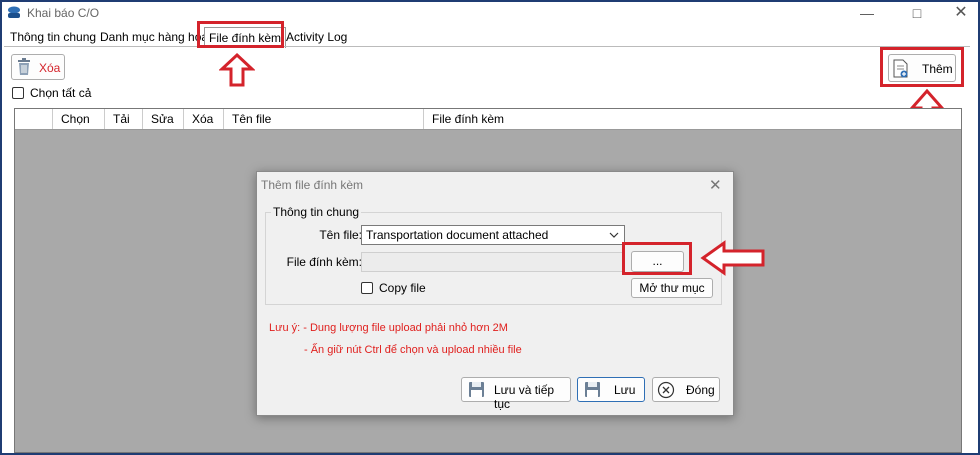  I want to click on add-highlight-box, so click(922, 67).